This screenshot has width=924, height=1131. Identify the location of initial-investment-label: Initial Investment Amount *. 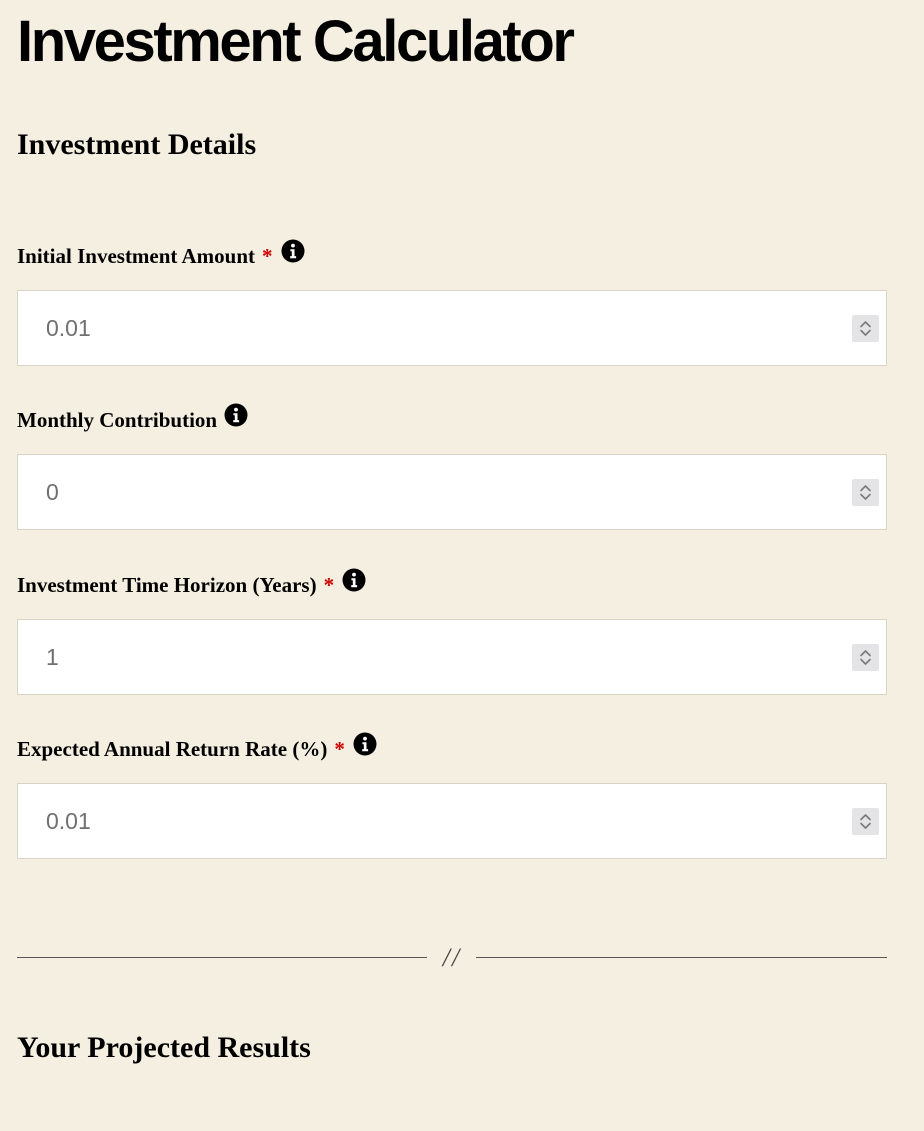
(161, 254).